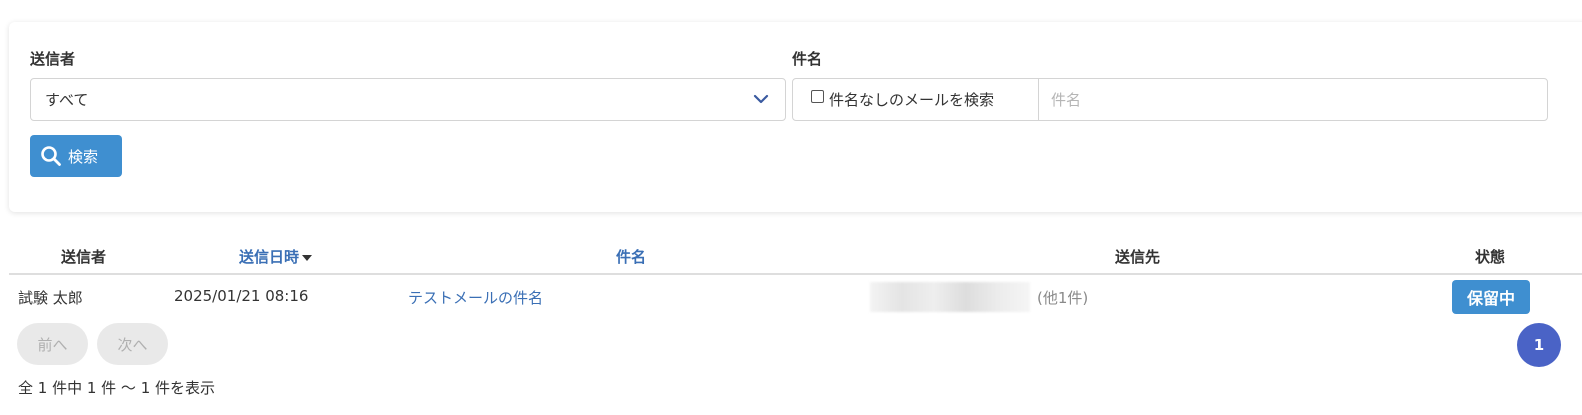 This screenshot has height=415, width=1582. What do you see at coordinates (1293, 99) in the screenshot?
I see `subject-input` at bounding box center [1293, 99].